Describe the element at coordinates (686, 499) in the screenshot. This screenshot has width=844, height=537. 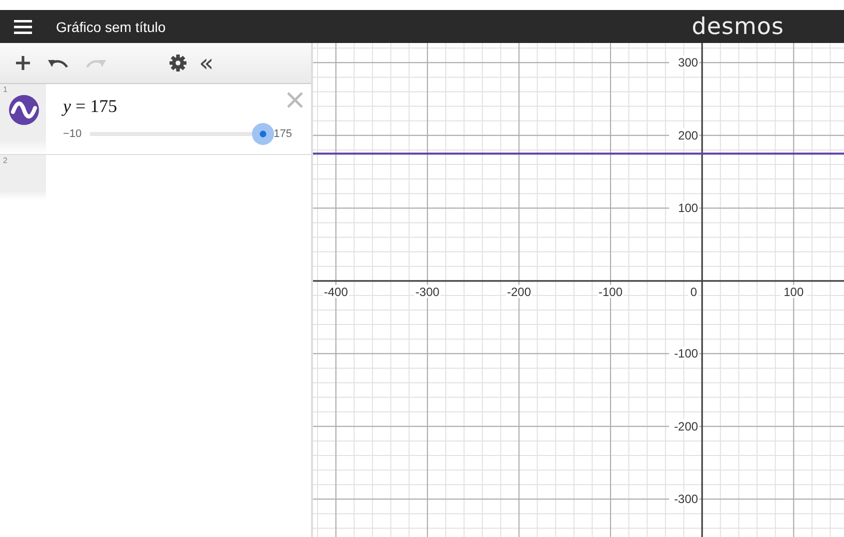
I see `y-tick-label: -300` at that location.